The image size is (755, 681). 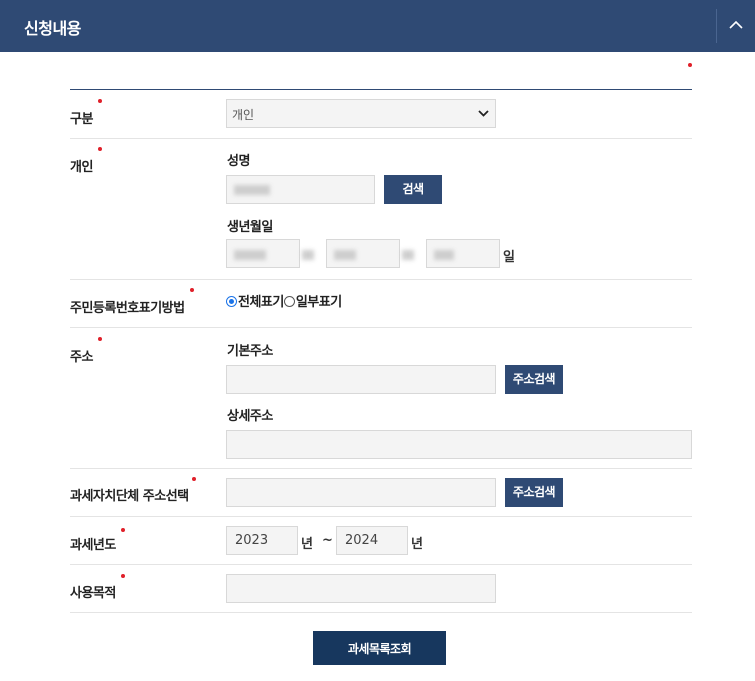 I want to click on detail-address-input, so click(x=459, y=444).